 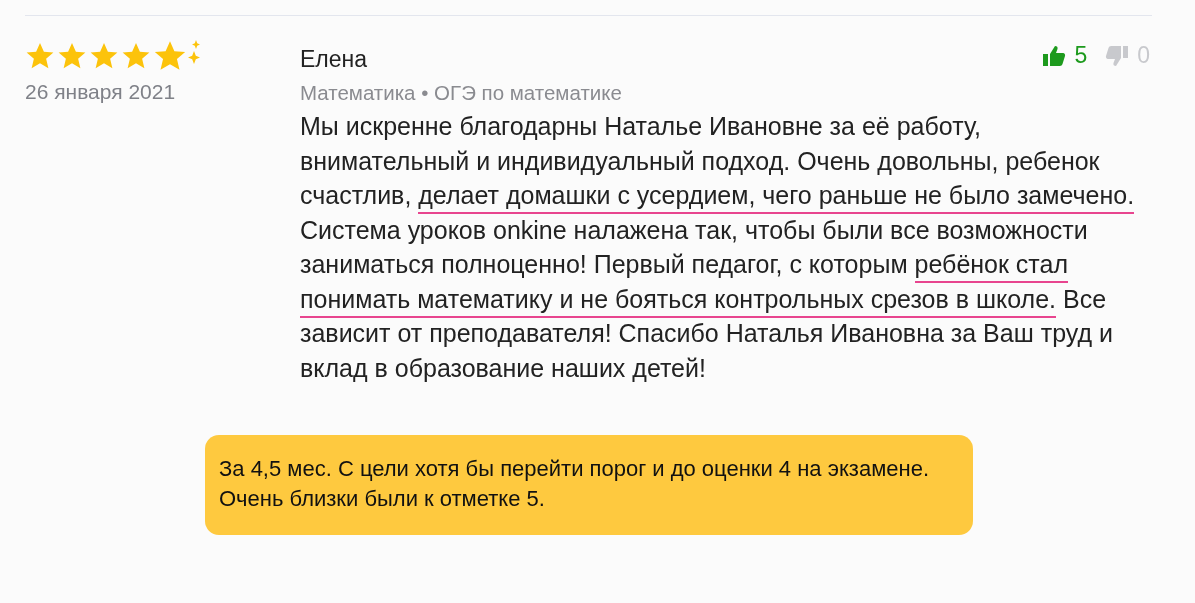 I want to click on review-subject: Математика • ОГЭ по математике, so click(x=461, y=93).